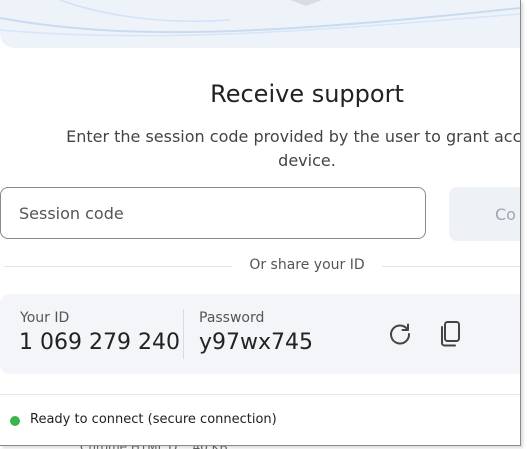  What do you see at coordinates (232, 318) in the screenshot?
I see `password-label: Password` at bounding box center [232, 318].